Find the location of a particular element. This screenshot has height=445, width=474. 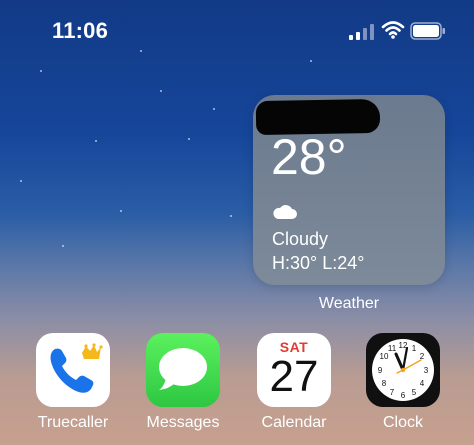

svg-text: 9 is located at coordinates (380, 370).